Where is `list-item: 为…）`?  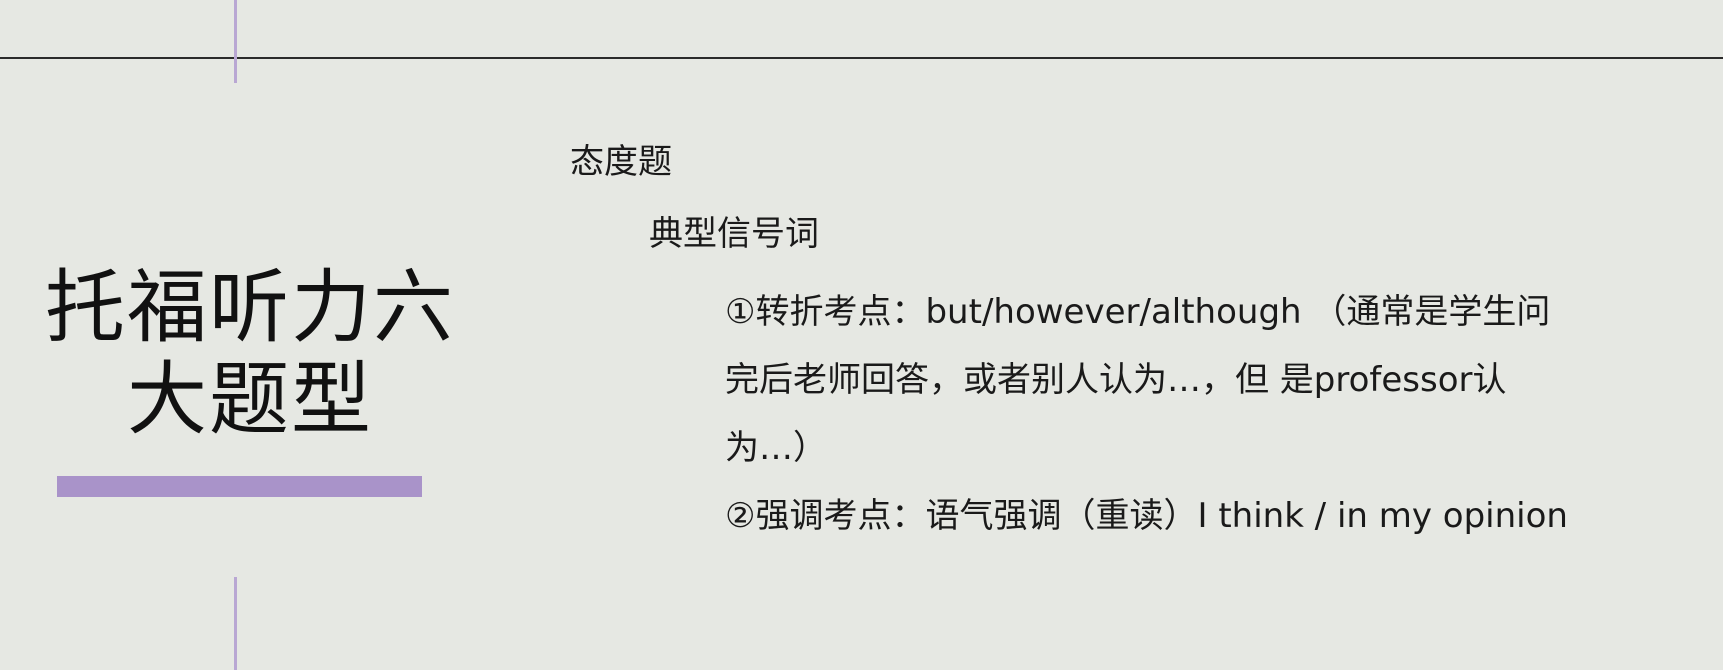 list-item: 为…） is located at coordinates (776, 448).